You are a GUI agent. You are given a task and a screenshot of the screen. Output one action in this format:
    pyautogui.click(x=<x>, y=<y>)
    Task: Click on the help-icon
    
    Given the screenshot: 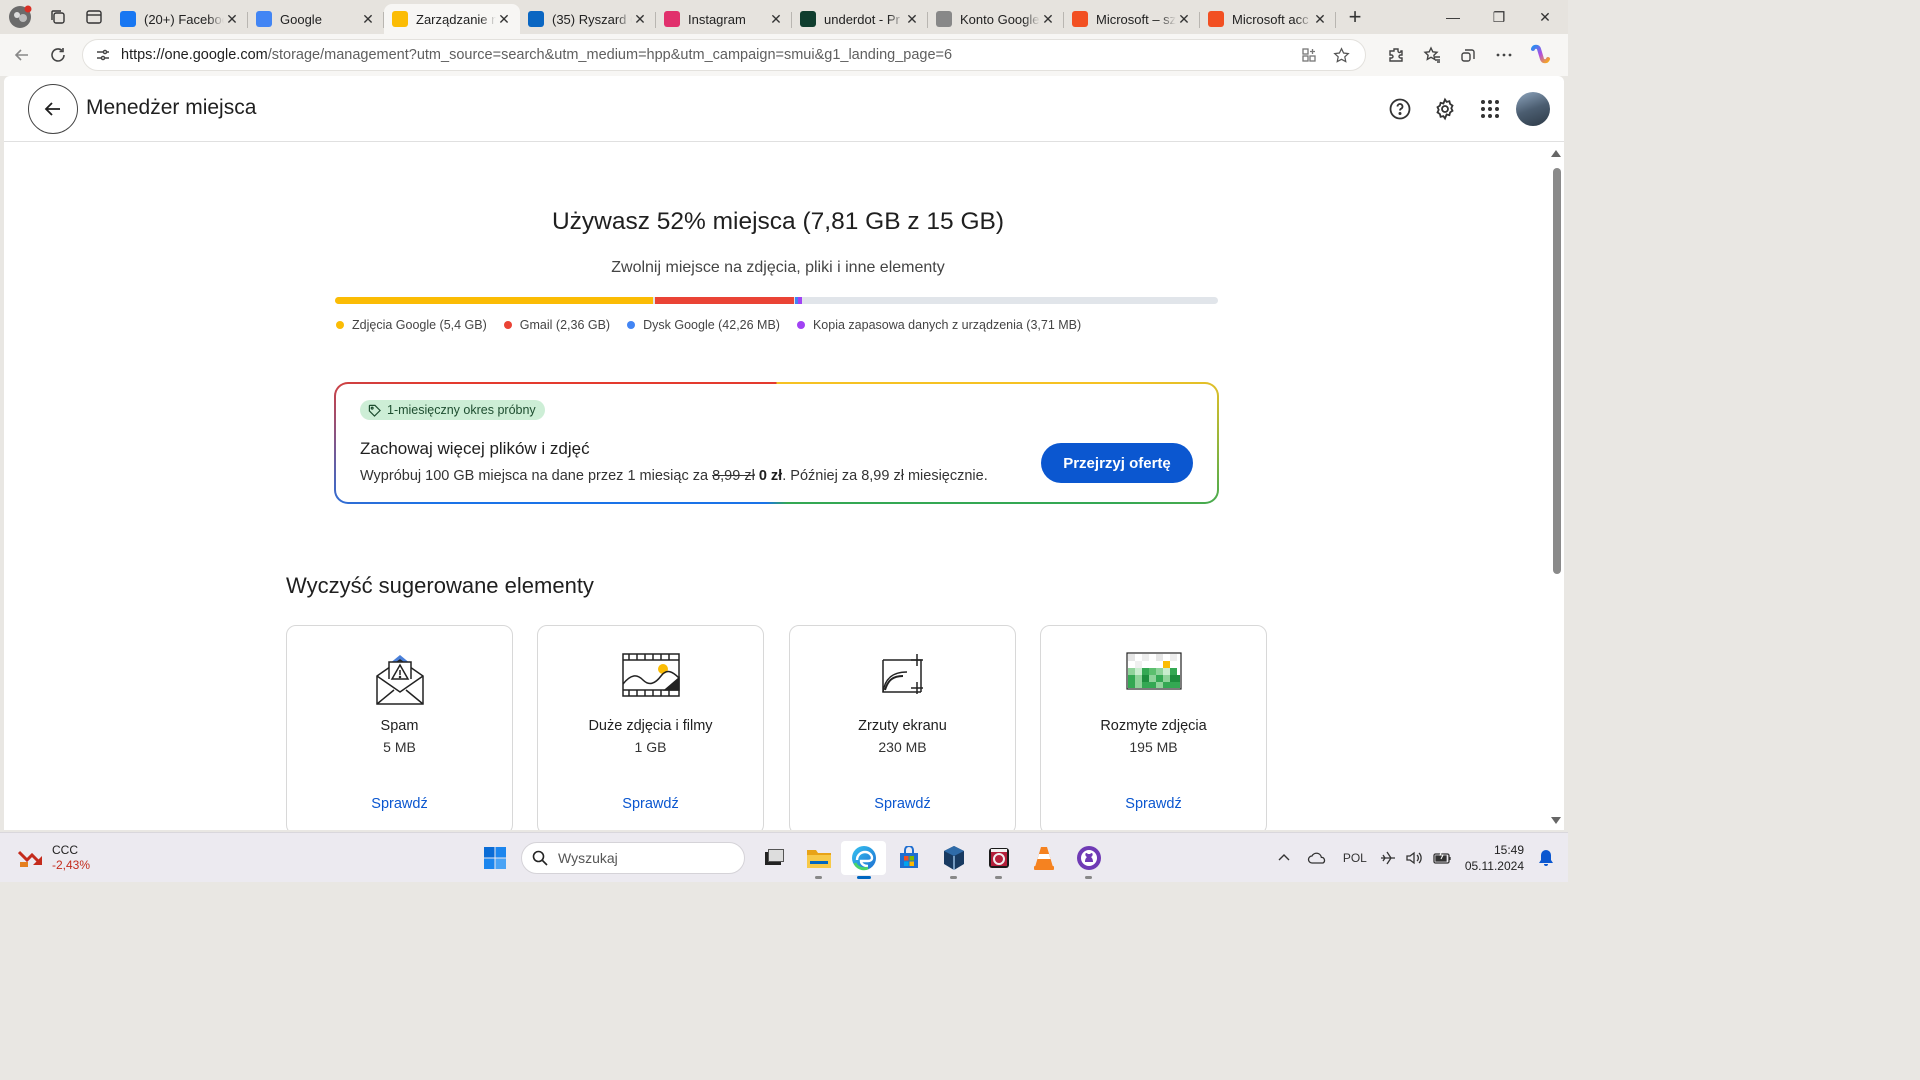 What is the action you would take?
    pyautogui.click(x=1399, y=109)
    